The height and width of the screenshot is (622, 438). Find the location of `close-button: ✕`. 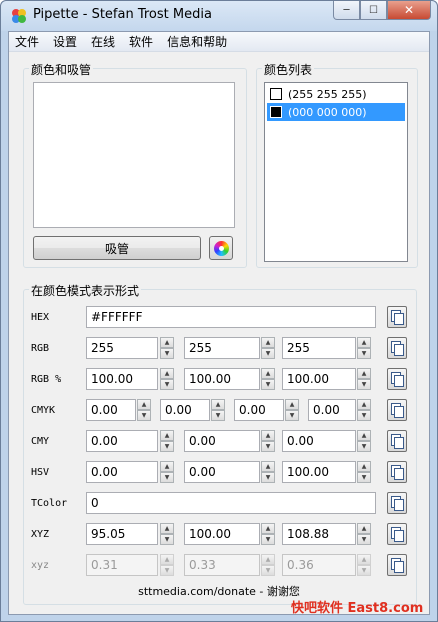

close-button: ✕ is located at coordinates (409, 10).